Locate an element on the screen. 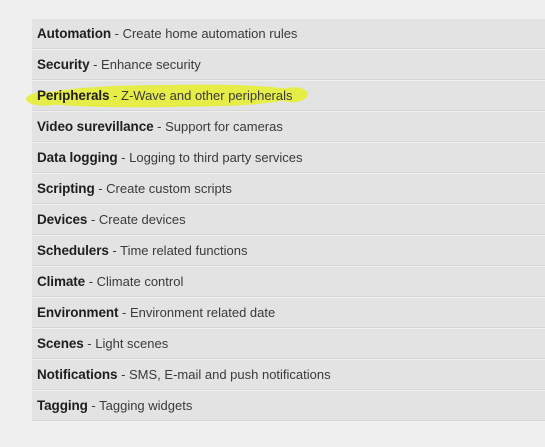  item-description: Create devices is located at coordinates (142, 219).